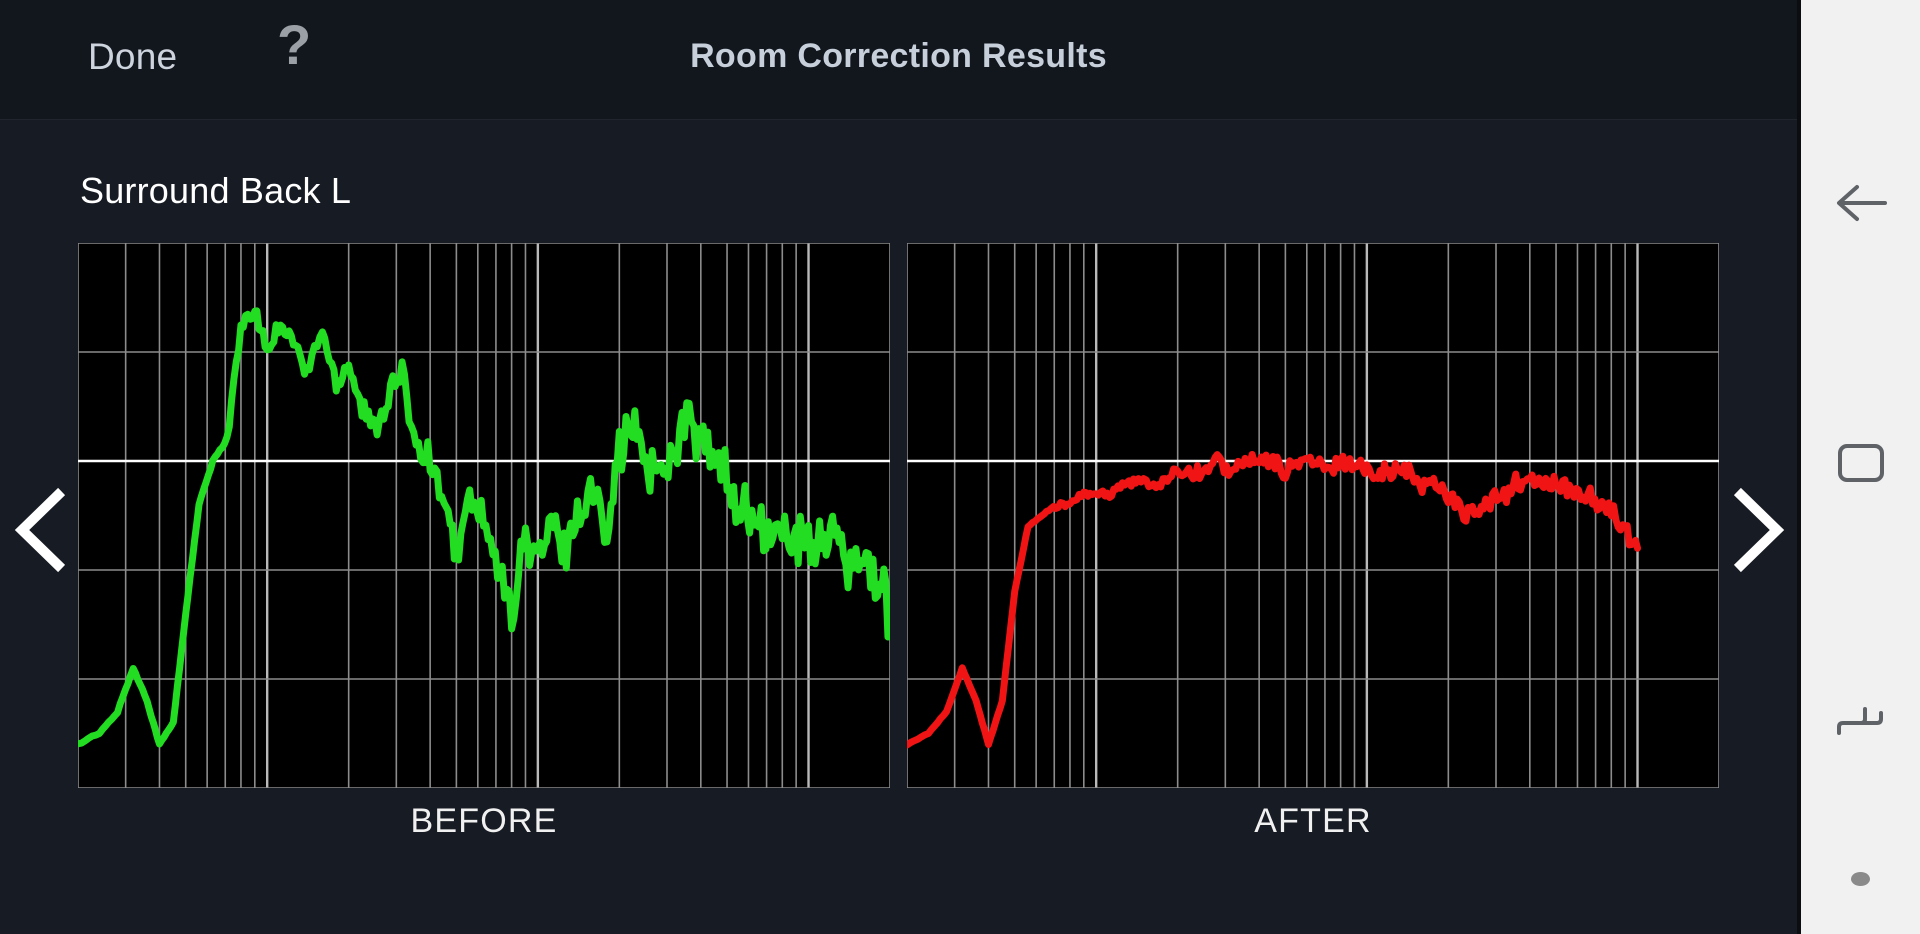 The width and height of the screenshot is (1920, 934). I want to click on channel-label: Surround Back L, so click(216, 190).